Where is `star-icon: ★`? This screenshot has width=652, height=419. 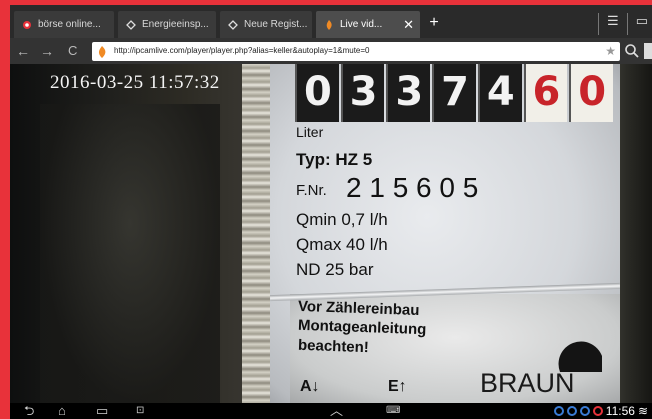 star-icon: ★ is located at coordinates (610, 51).